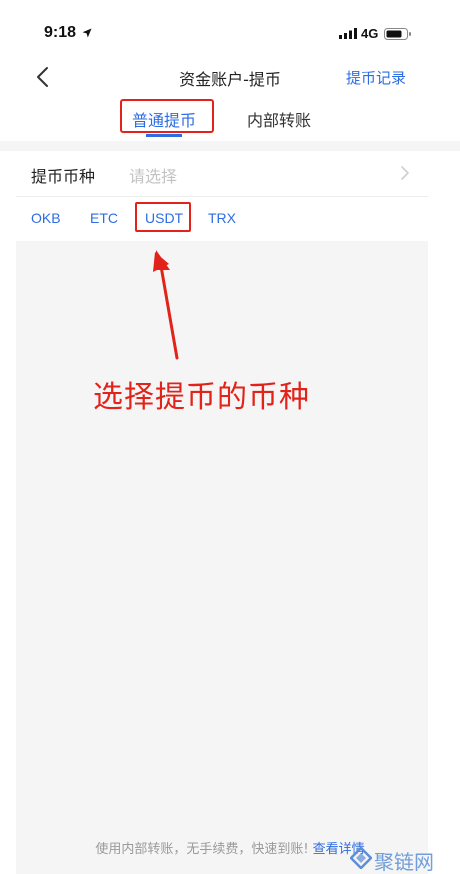 This screenshot has height=874, width=460. I want to click on row-divider, so click(222, 196).